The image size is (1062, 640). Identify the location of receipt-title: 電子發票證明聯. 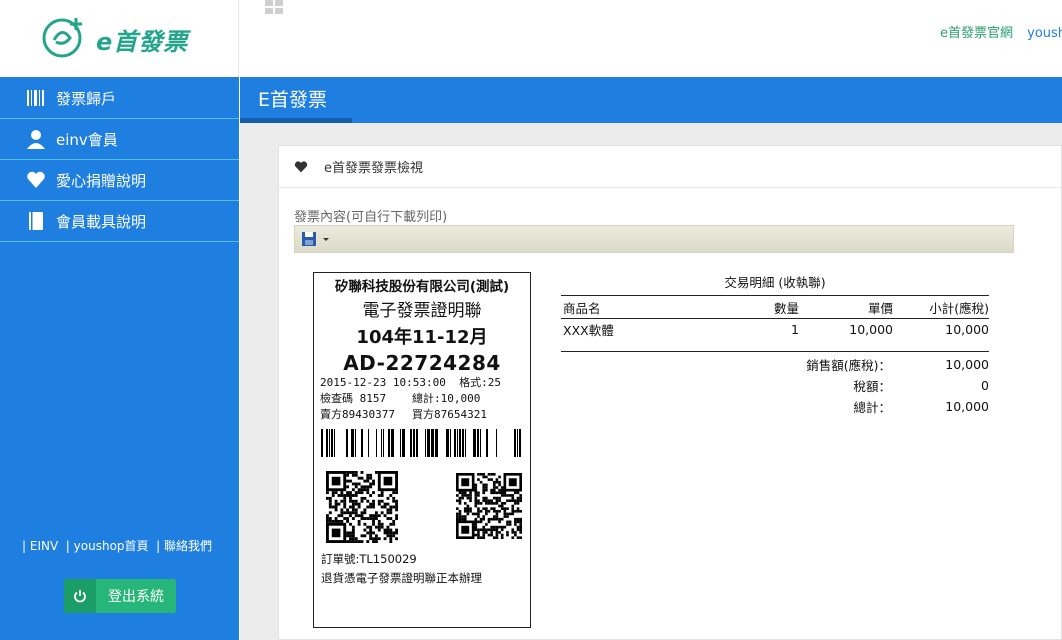
(422, 311).